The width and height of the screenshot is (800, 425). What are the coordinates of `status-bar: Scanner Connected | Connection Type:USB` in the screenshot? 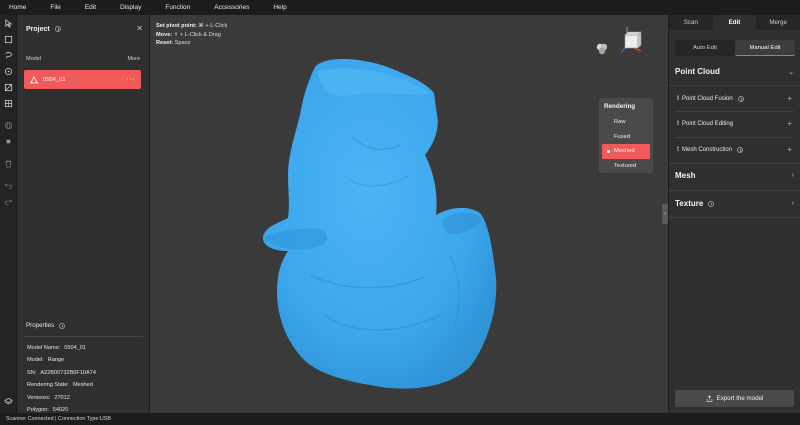 It's located at (400, 419).